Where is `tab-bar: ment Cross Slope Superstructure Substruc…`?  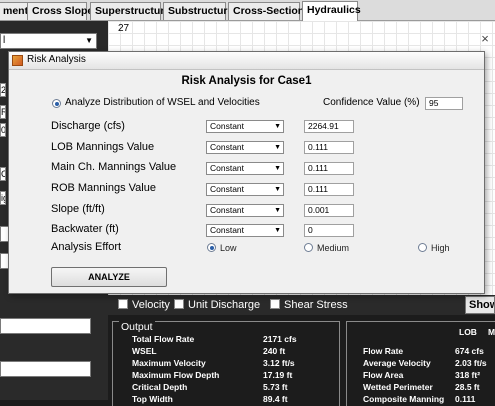 tab-bar: ment Cross Slope Superstructure Substruc… is located at coordinates (247, 10).